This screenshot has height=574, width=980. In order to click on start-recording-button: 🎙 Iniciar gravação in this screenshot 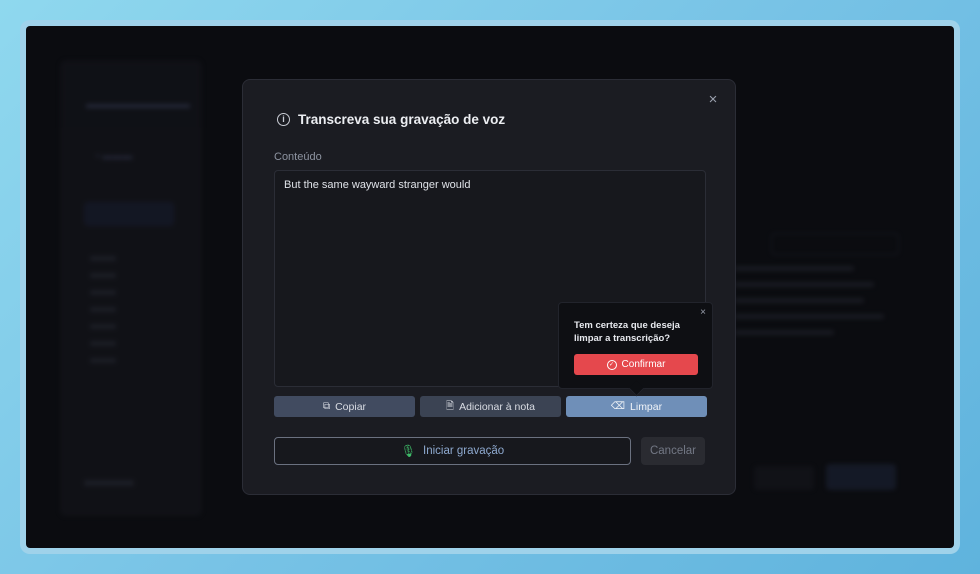, I will do `click(452, 451)`.